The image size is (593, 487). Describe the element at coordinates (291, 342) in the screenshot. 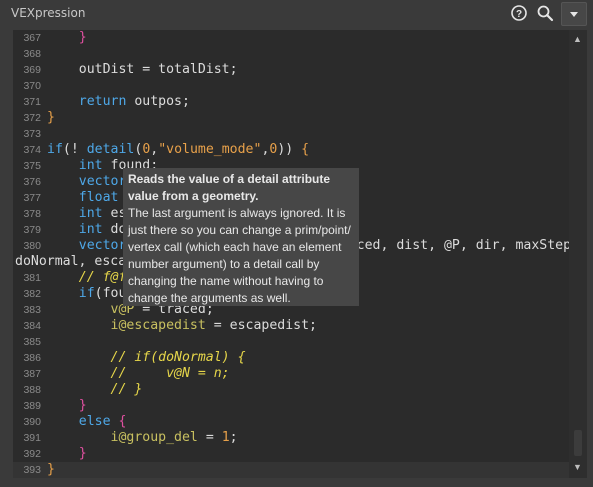

I see `code-line: 385` at that location.